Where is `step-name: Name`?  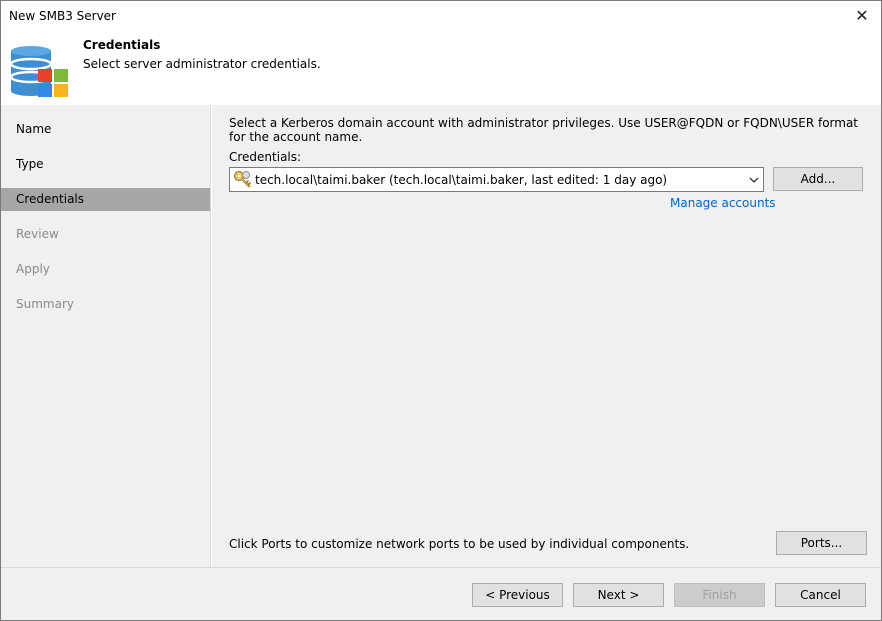
step-name: Name is located at coordinates (105, 129).